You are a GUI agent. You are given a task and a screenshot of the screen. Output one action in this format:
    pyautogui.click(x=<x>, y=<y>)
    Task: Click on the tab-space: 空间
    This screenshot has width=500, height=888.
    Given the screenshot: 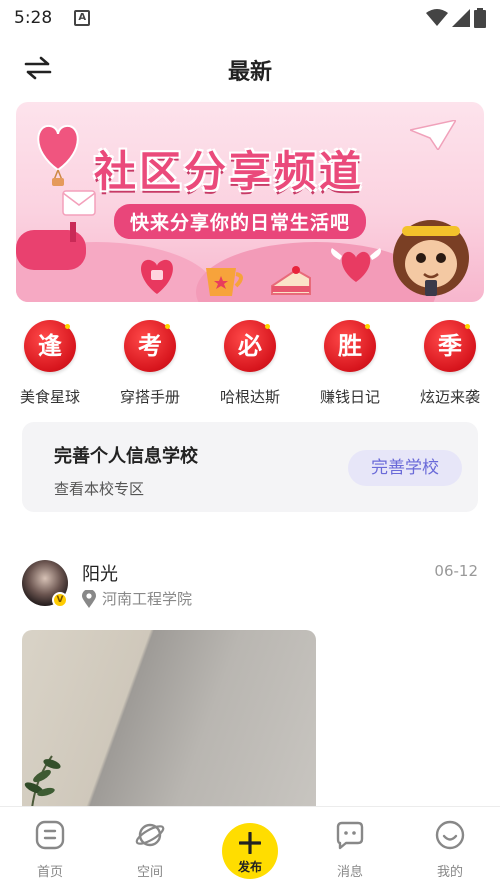 What is the action you would take?
    pyautogui.click(x=150, y=849)
    